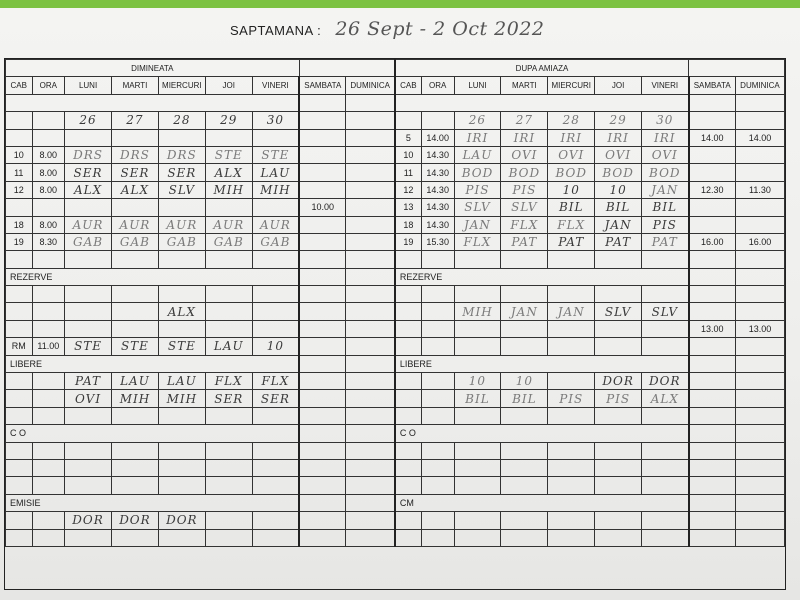  I want to click on col-miercuri-pm: MIERCURI, so click(571, 85).